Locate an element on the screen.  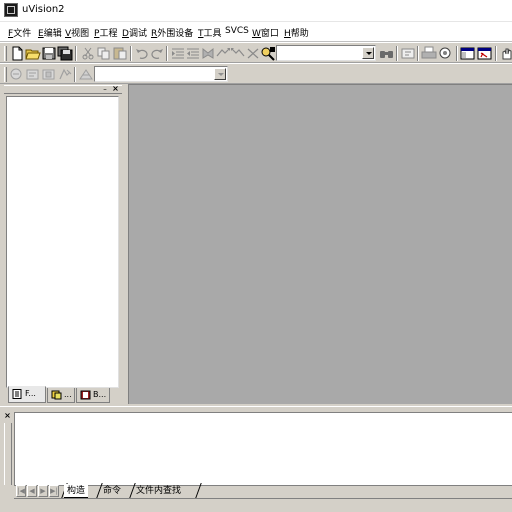
brace-match-icon is located at coordinates (408, 53).